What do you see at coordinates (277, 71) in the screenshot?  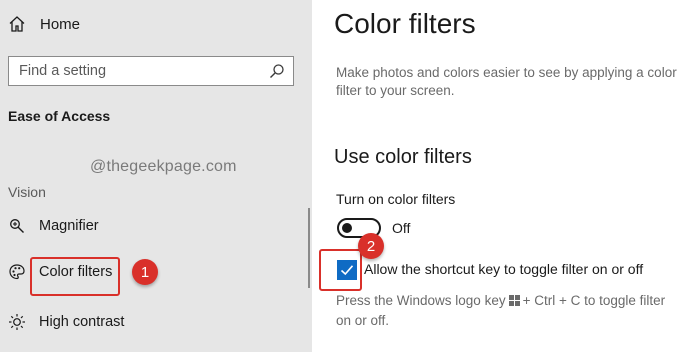 I see `search-icon` at bounding box center [277, 71].